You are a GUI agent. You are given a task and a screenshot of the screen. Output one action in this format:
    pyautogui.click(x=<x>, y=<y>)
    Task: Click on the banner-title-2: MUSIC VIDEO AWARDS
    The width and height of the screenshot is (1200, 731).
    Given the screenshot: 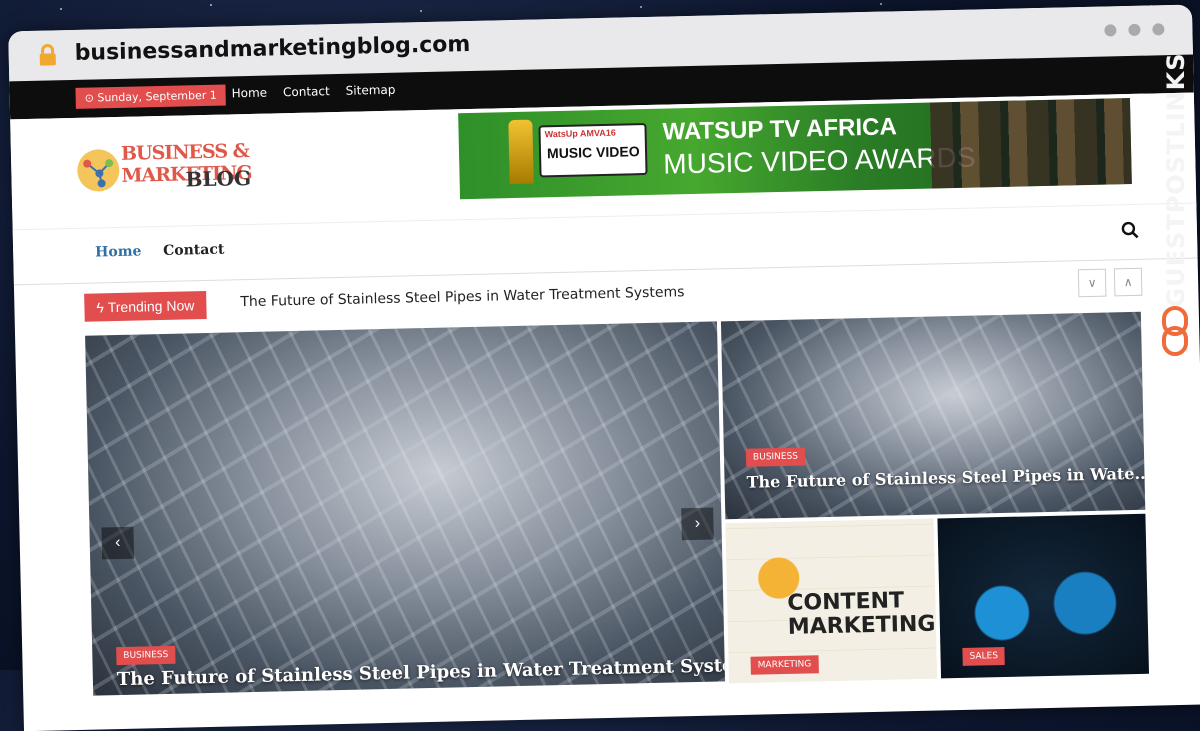 What is the action you would take?
    pyautogui.click(x=819, y=160)
    